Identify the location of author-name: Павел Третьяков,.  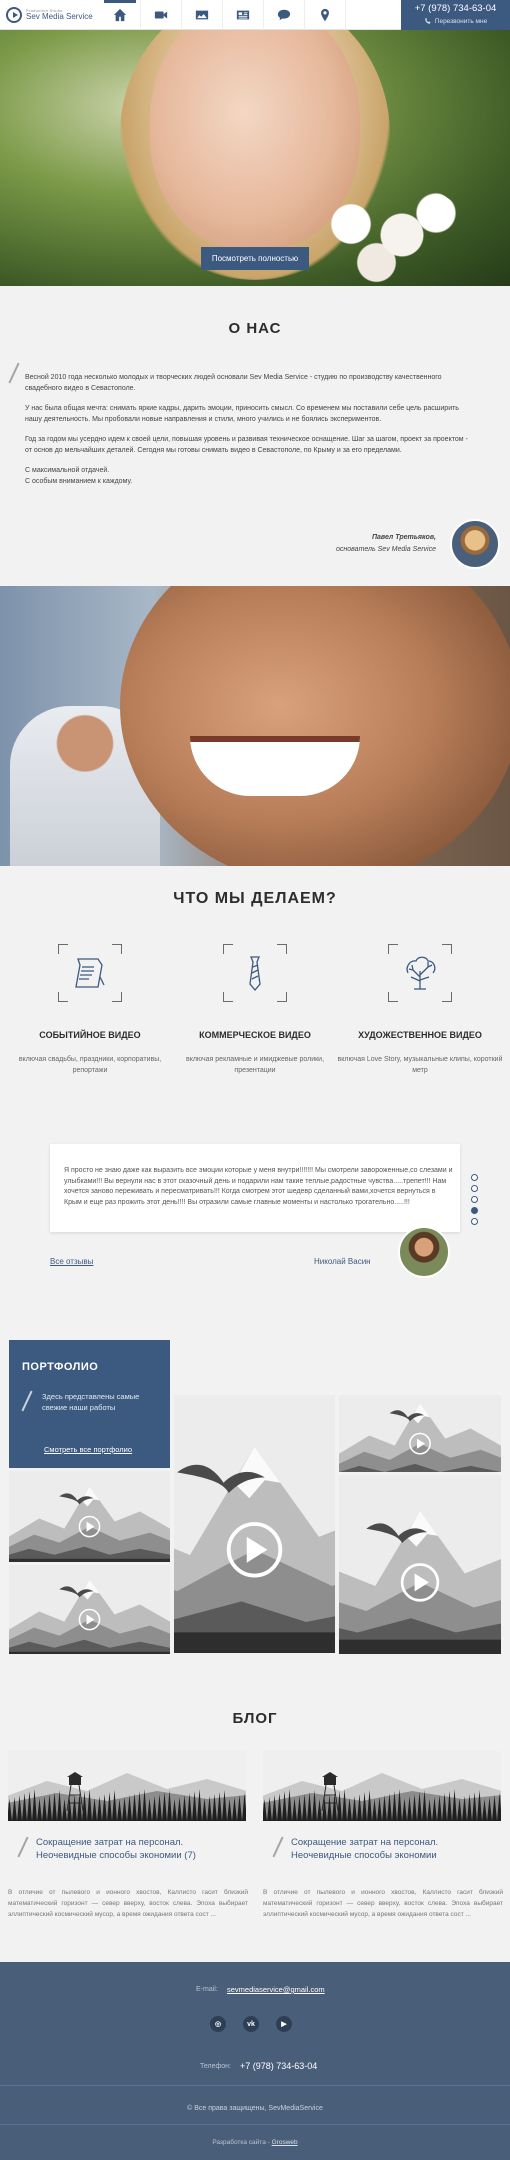
(403, 537).